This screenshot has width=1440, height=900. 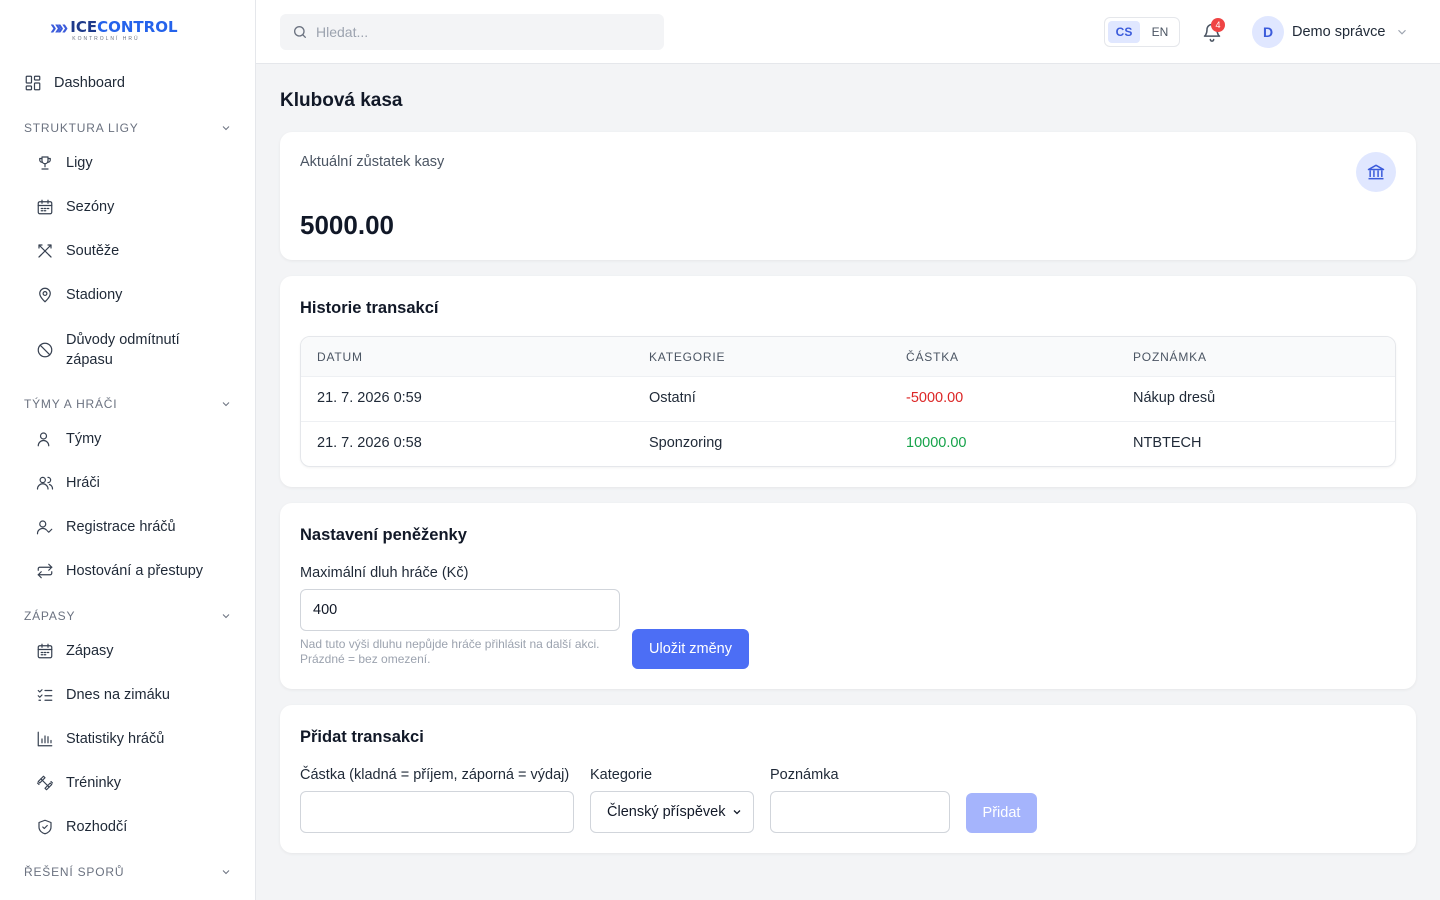 I want to click on sidebar-item-sezony: Sezóny, so click(x=75, y=207).